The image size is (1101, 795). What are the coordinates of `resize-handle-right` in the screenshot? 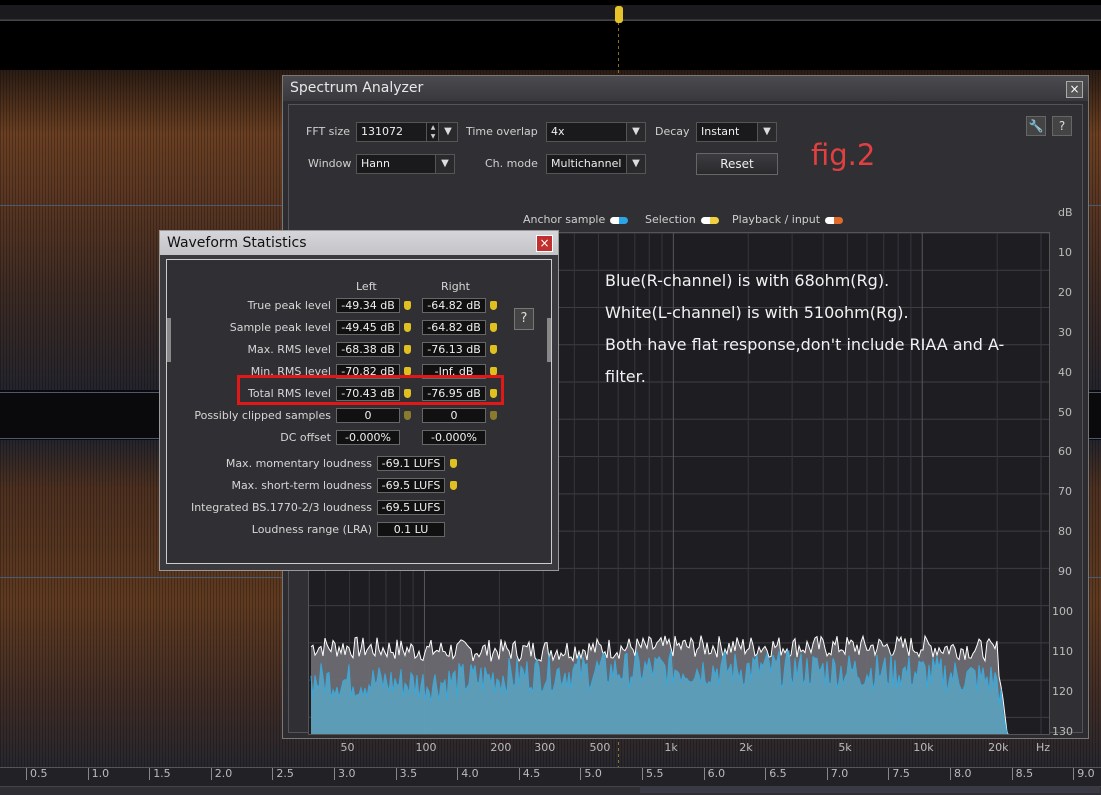 It's located at (549, 340).